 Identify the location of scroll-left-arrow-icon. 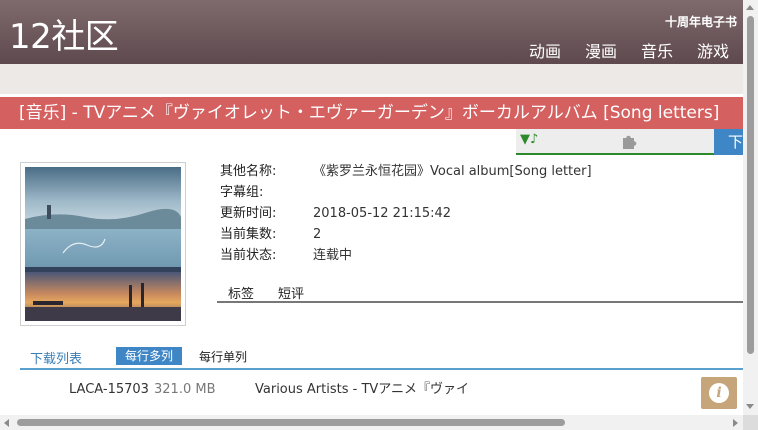
(6, 423).